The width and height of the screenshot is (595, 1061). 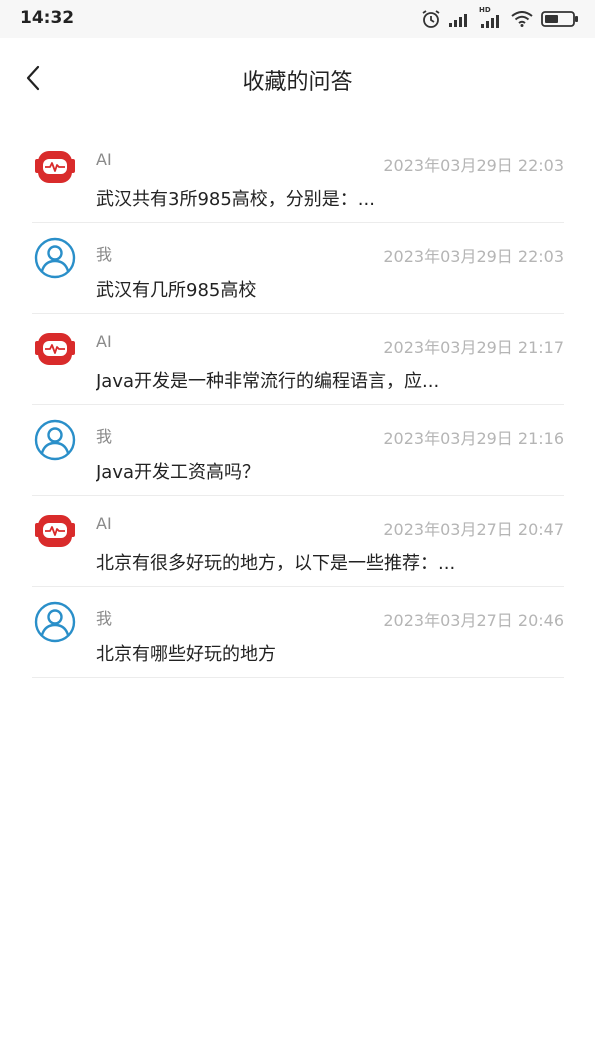 What do you see at coordinates (460, 19) in the screenshot?
I see `signal-icon` at bounding box center [460, 19].